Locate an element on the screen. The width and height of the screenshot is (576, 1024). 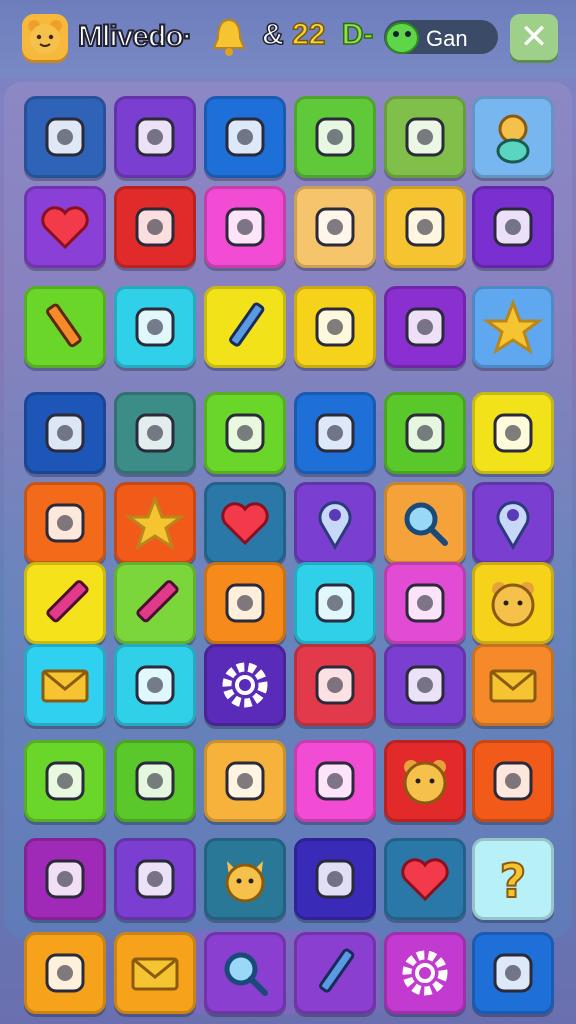
pencil-icon is located at coordinates (63, 325).